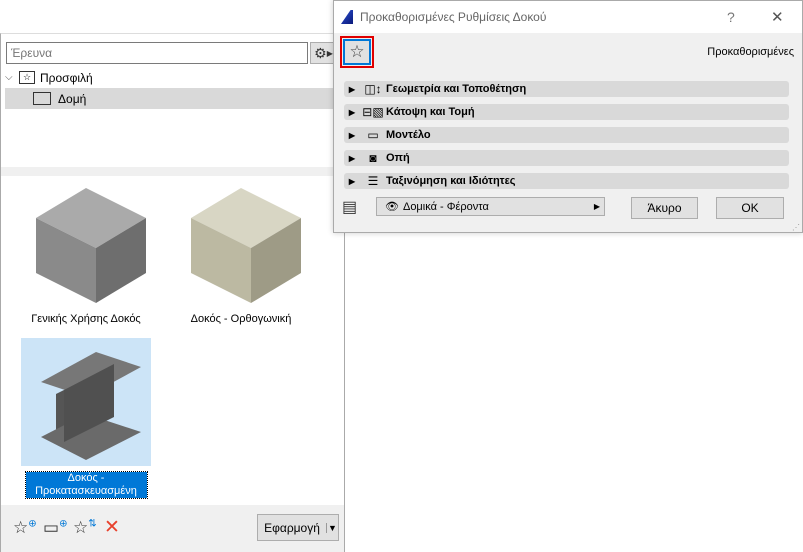 This screenshot has width=803, height=552. What do you see at coordinates (392, 207) in the screenshot?
I see `eye-icon: 👁` at bounding box center [392, 207].